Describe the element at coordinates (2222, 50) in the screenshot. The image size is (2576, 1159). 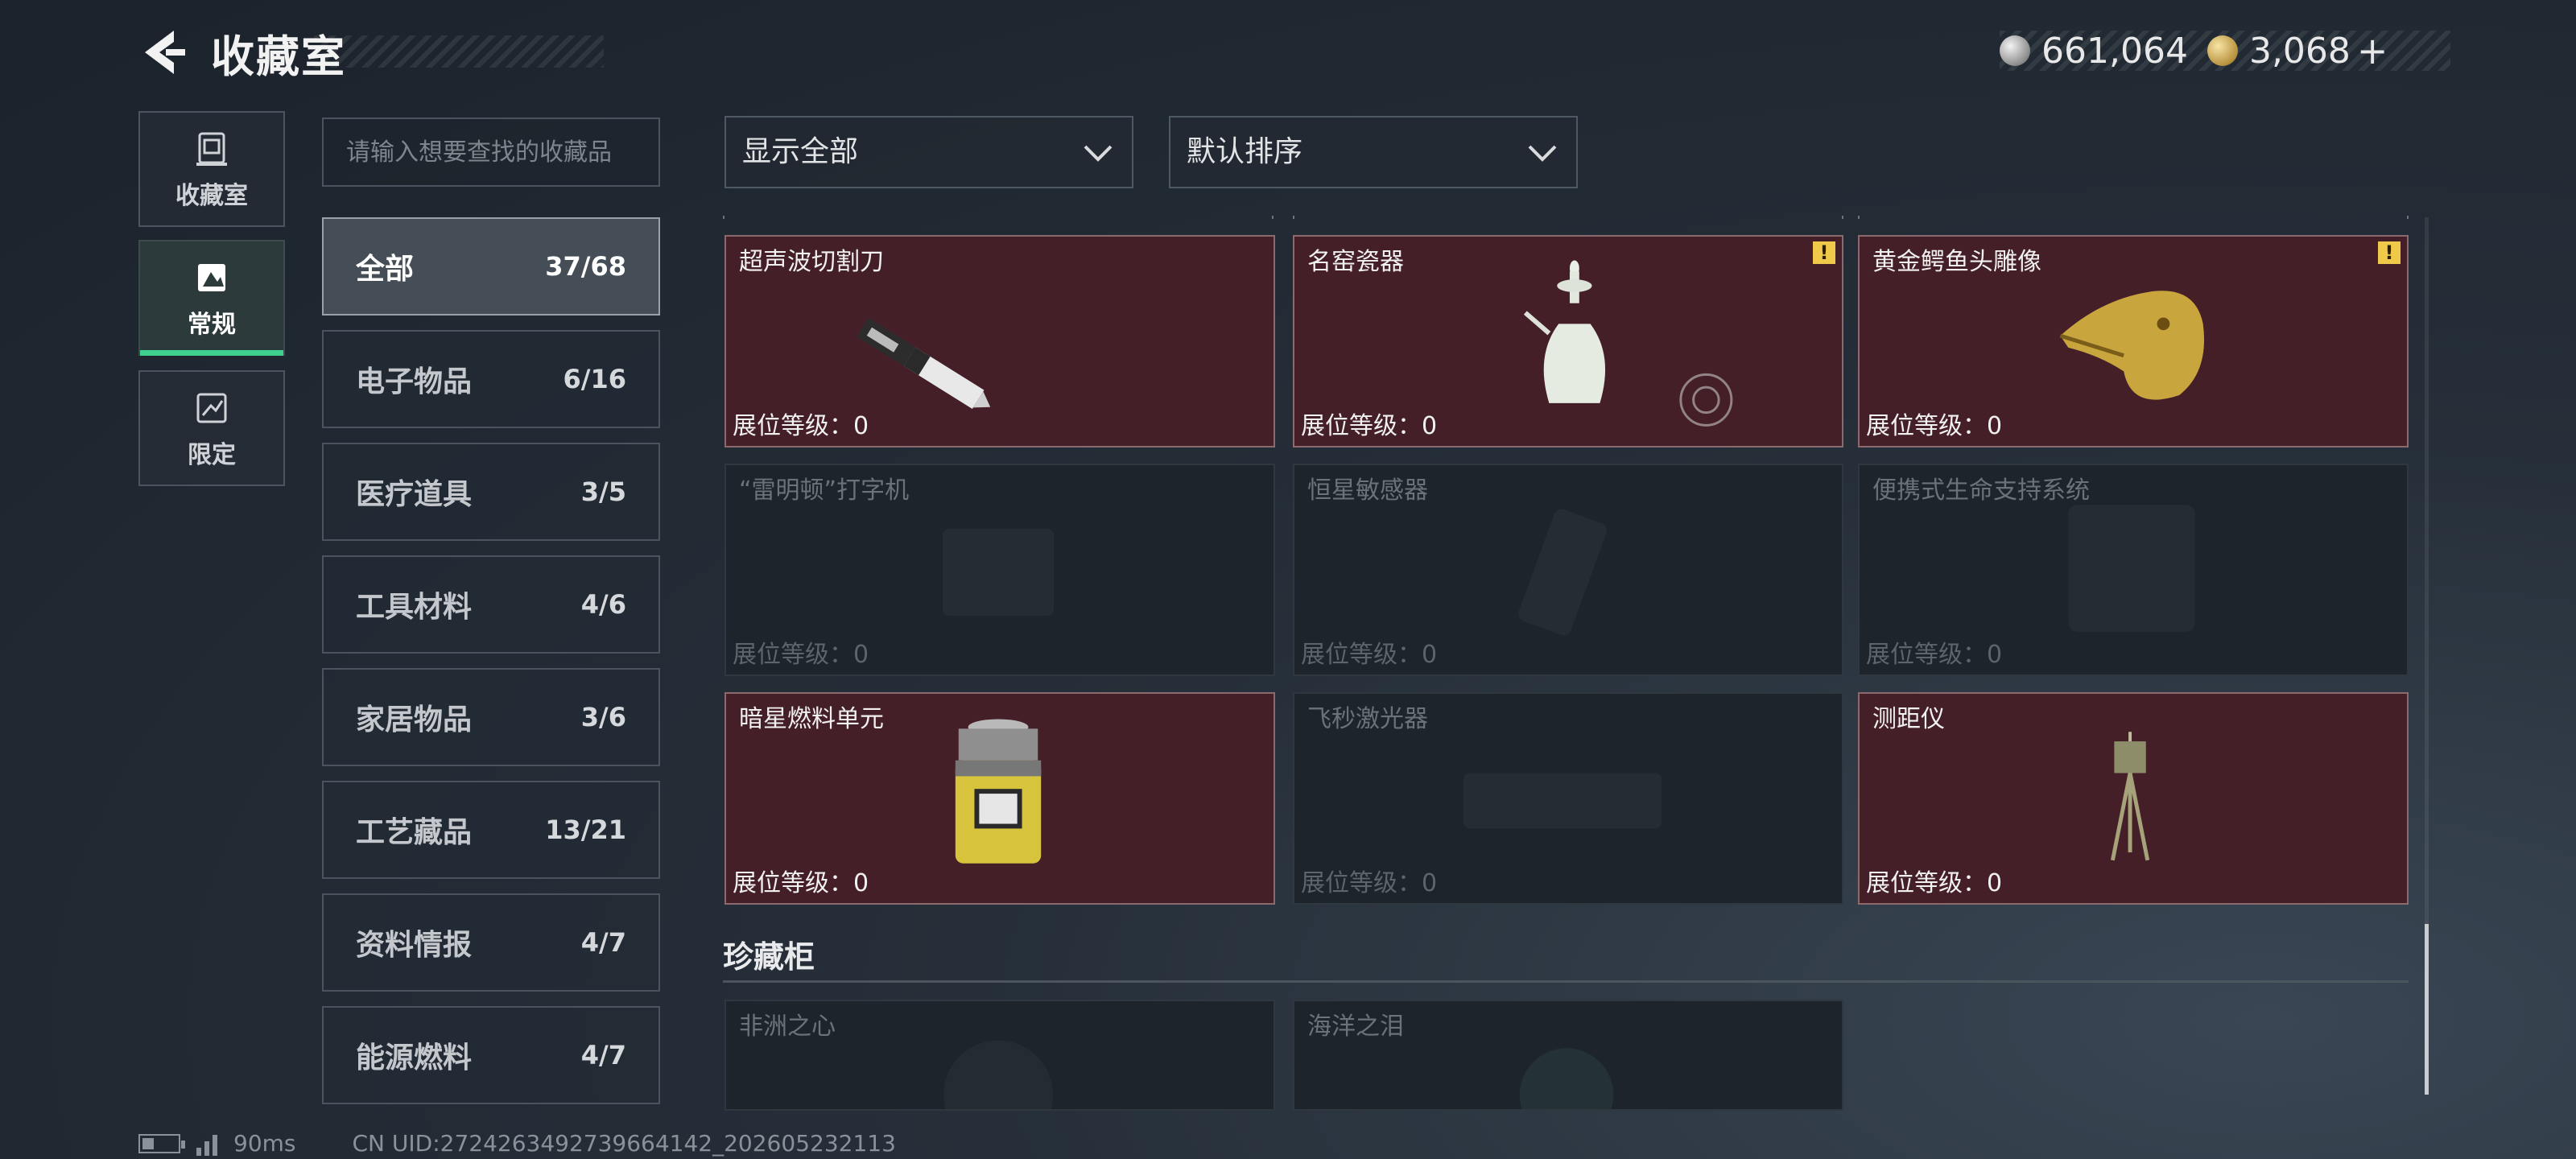
I see `gold-coin-icon` at that location.